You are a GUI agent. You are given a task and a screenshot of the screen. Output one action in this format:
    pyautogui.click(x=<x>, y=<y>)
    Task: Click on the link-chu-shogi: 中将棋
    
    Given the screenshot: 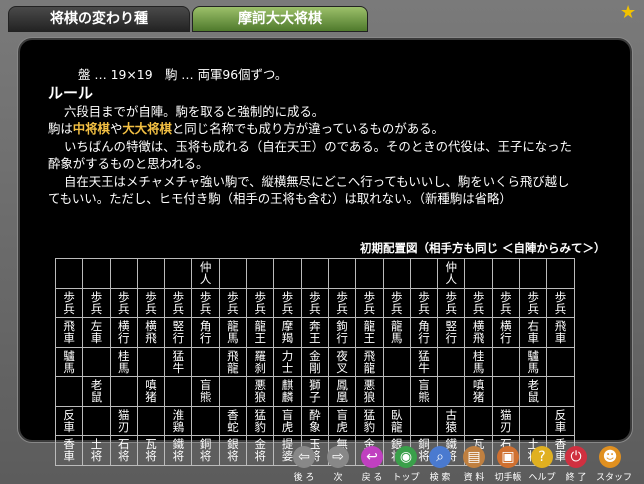 What is the action you would take?
    pyautogui.click(x=91, y=128)
    